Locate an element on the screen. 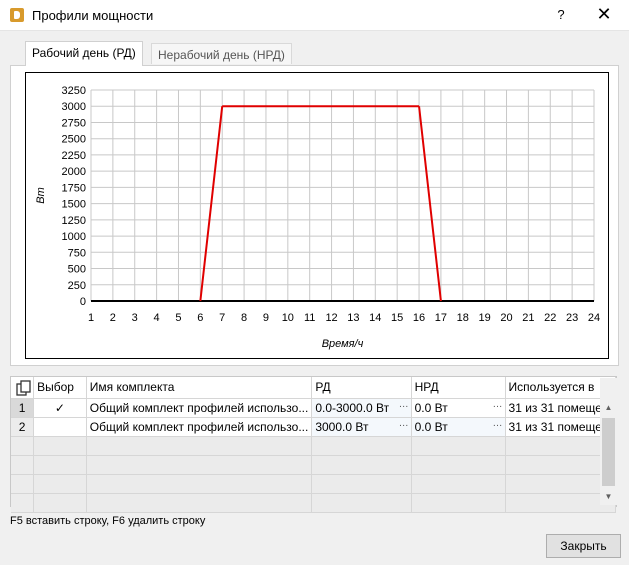 The image size is (629, 565). y-tick-label: 1250 is located at coordinates (74, 221).